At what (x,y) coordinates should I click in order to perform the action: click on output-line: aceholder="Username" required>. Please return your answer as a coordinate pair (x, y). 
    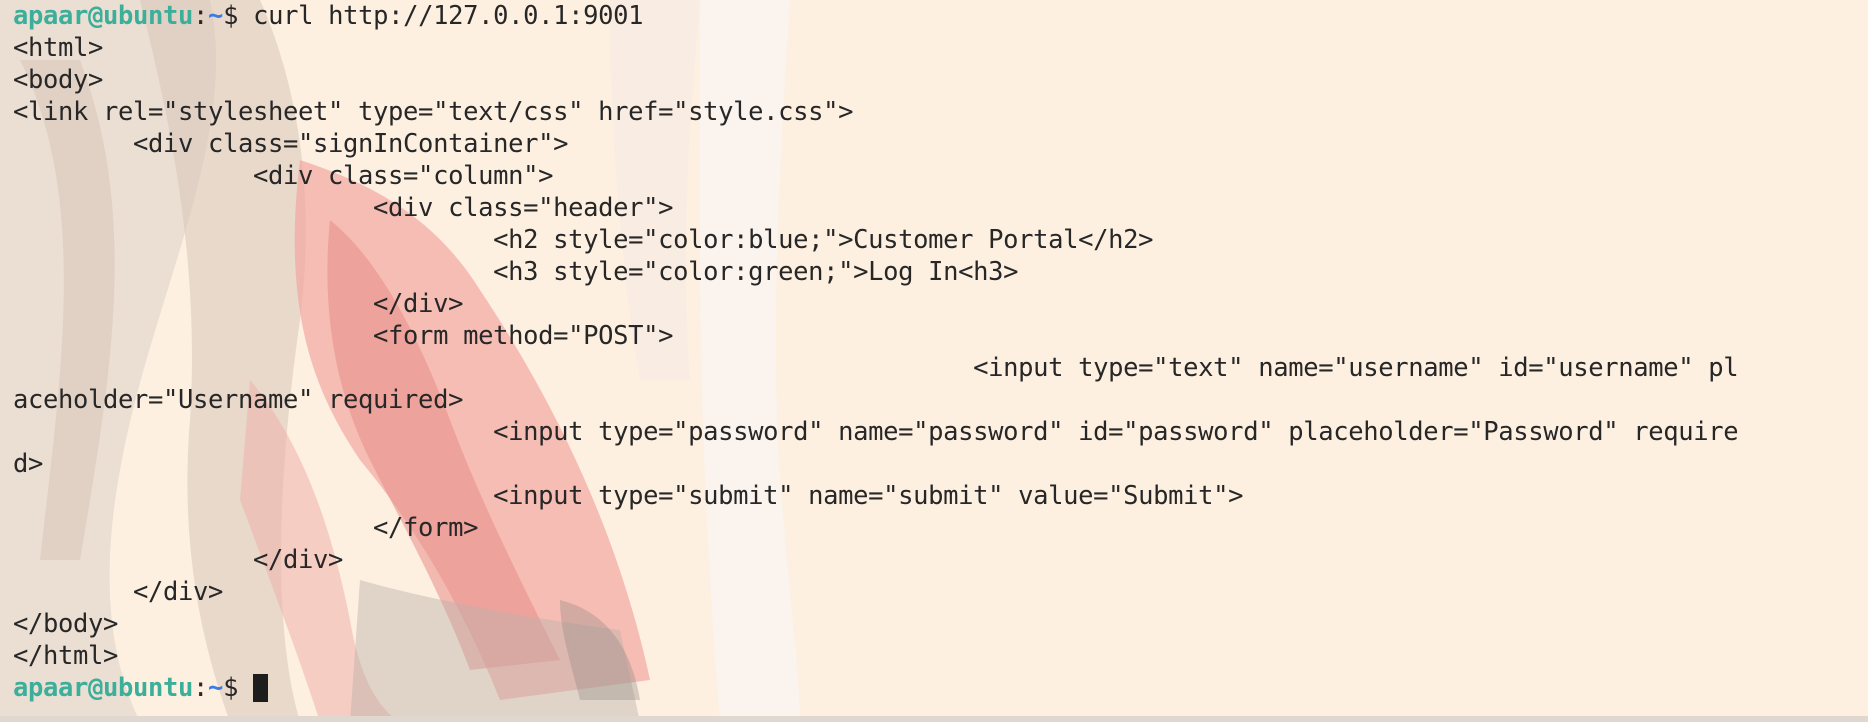
    Looking at the image, I should click on (238, 400).